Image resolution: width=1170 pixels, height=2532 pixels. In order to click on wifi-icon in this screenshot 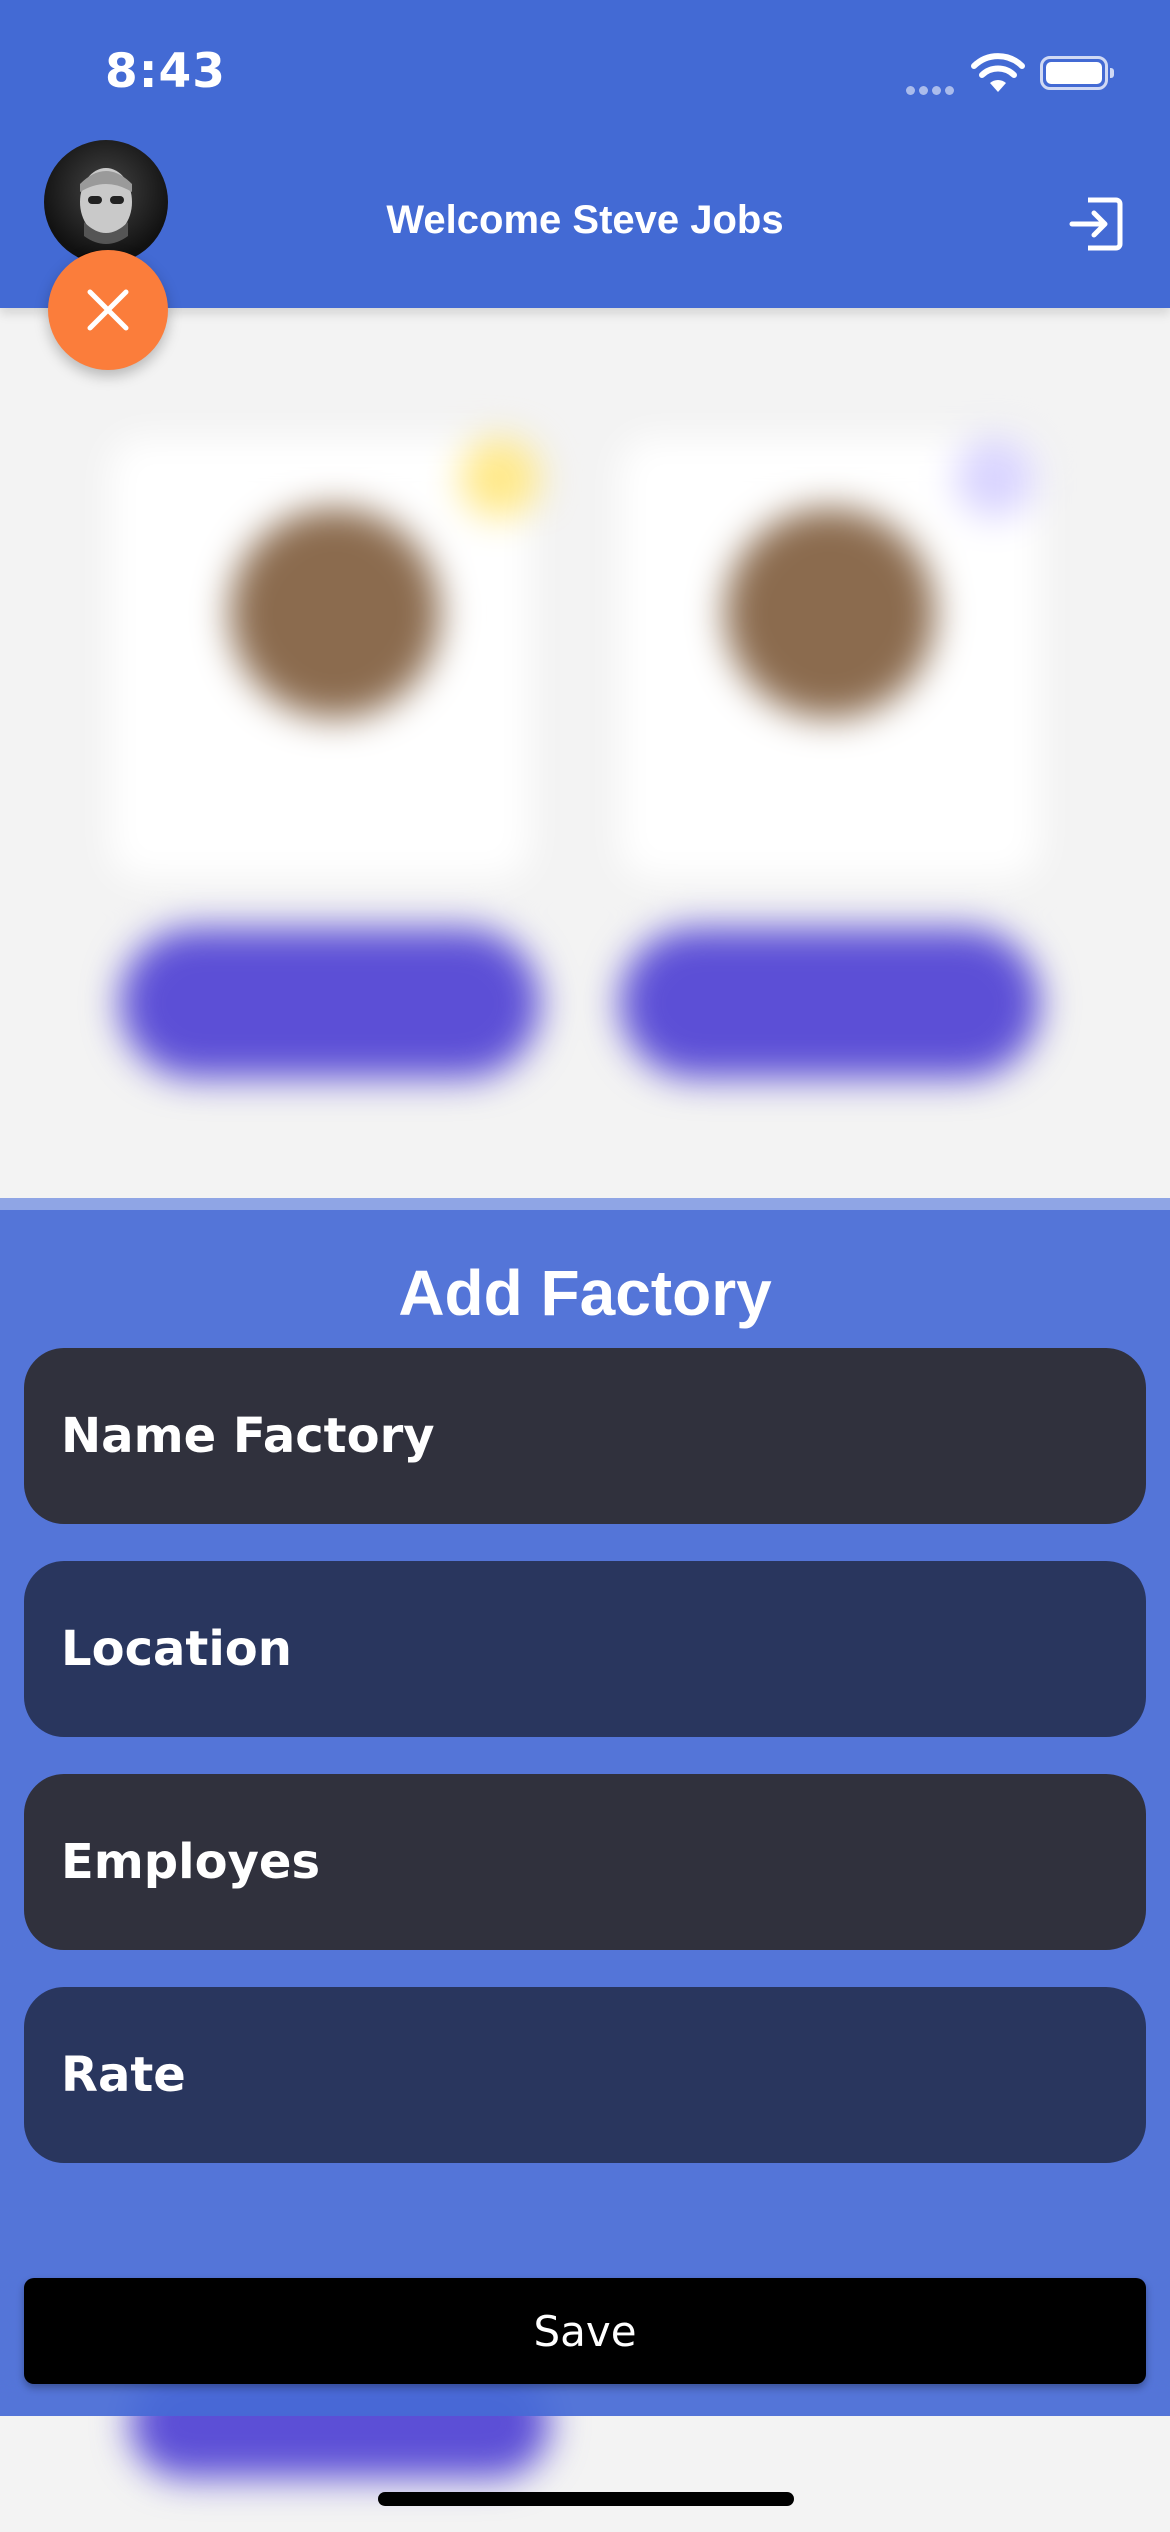, I will do `click(998, 72)`.